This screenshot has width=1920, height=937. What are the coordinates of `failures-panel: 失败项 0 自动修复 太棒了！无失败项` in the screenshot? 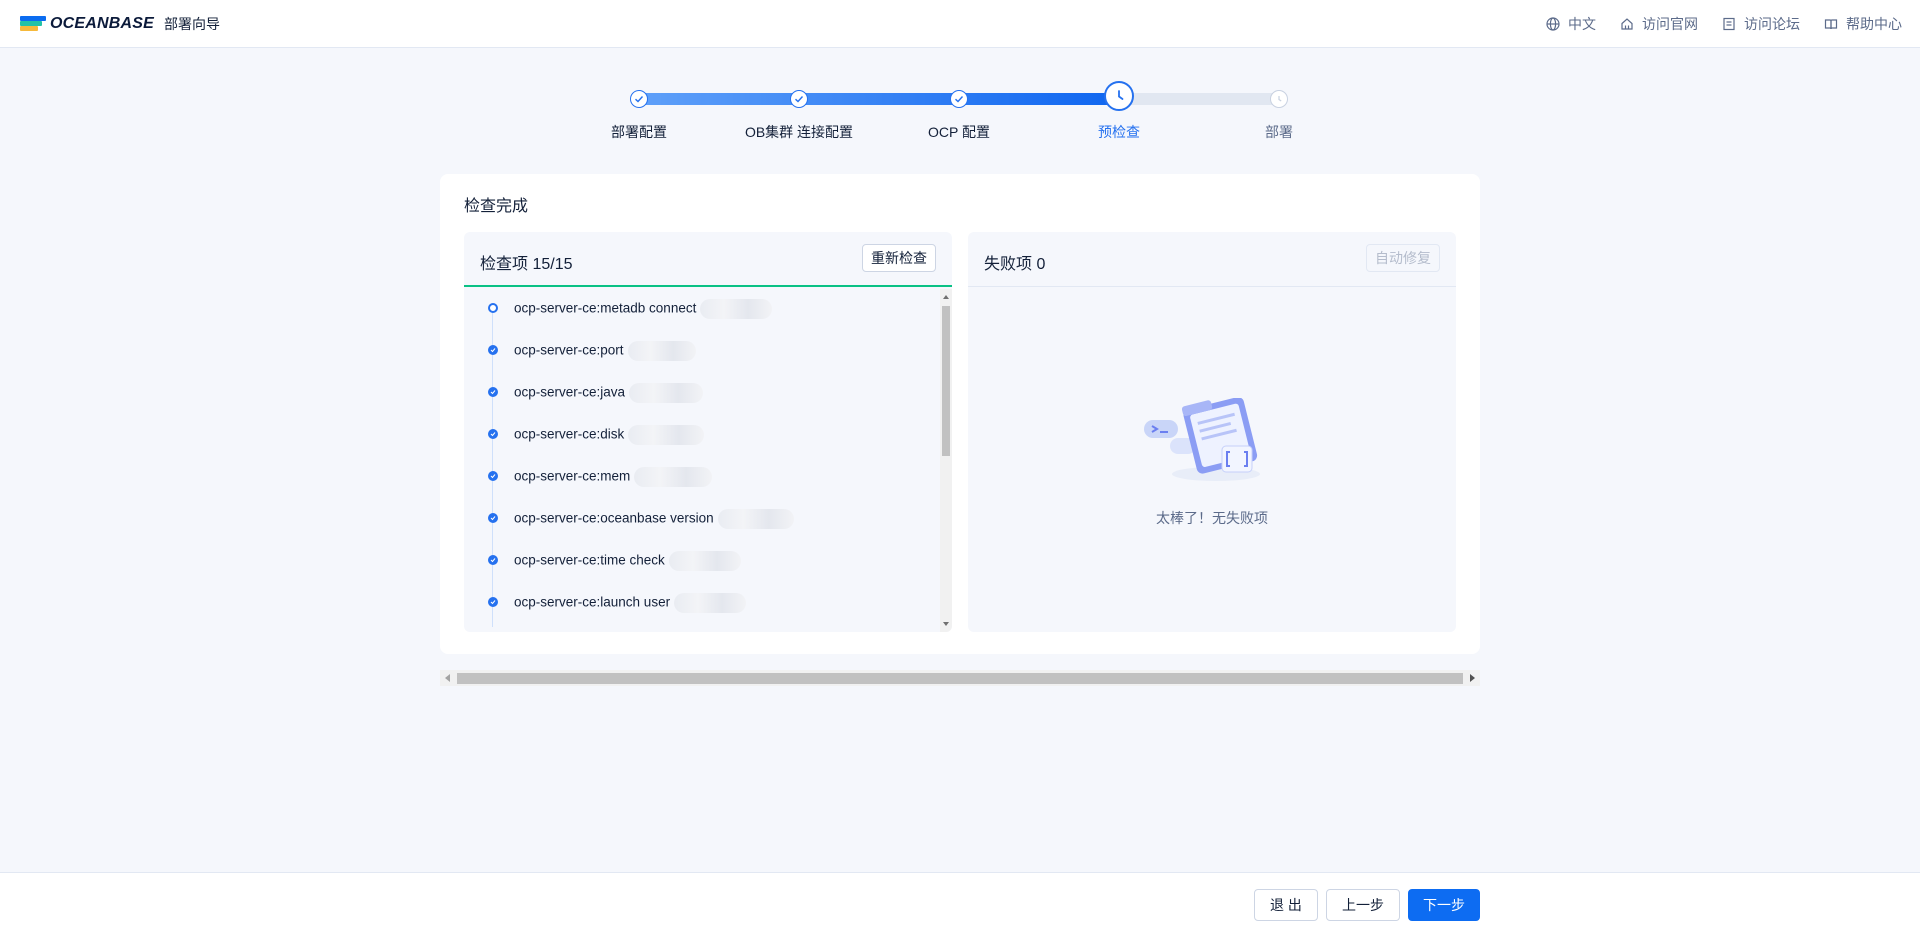 It's located at (1212, 432).